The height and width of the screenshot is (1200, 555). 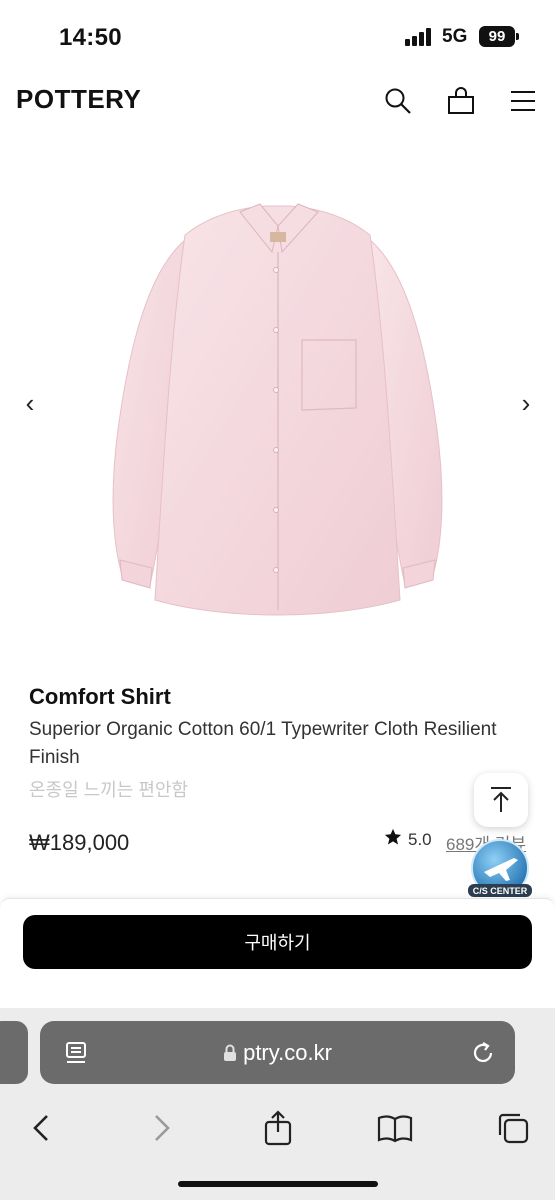 I want to click on signal-icon, so click(x=420, y=37).